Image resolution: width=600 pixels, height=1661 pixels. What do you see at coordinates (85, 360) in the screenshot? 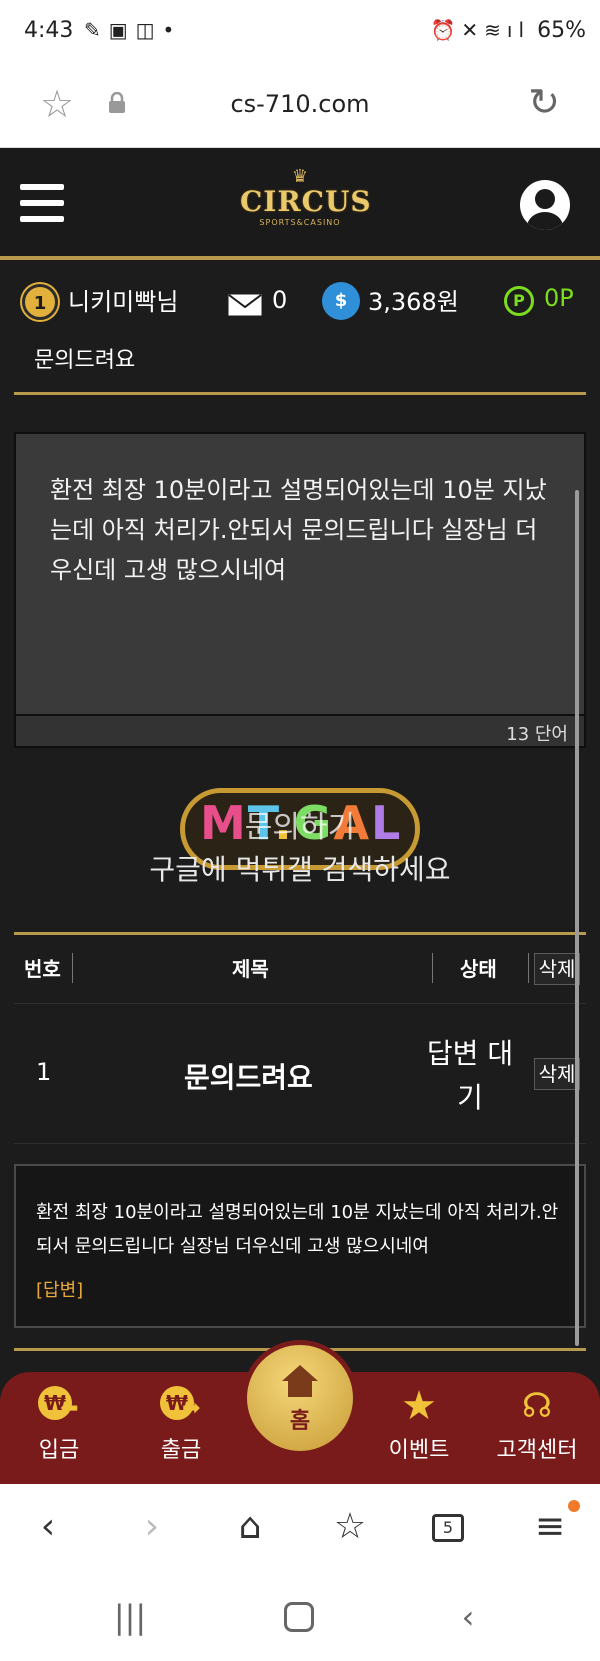
I see `page-title: 문의드려요` at bounding box center [85, 360].